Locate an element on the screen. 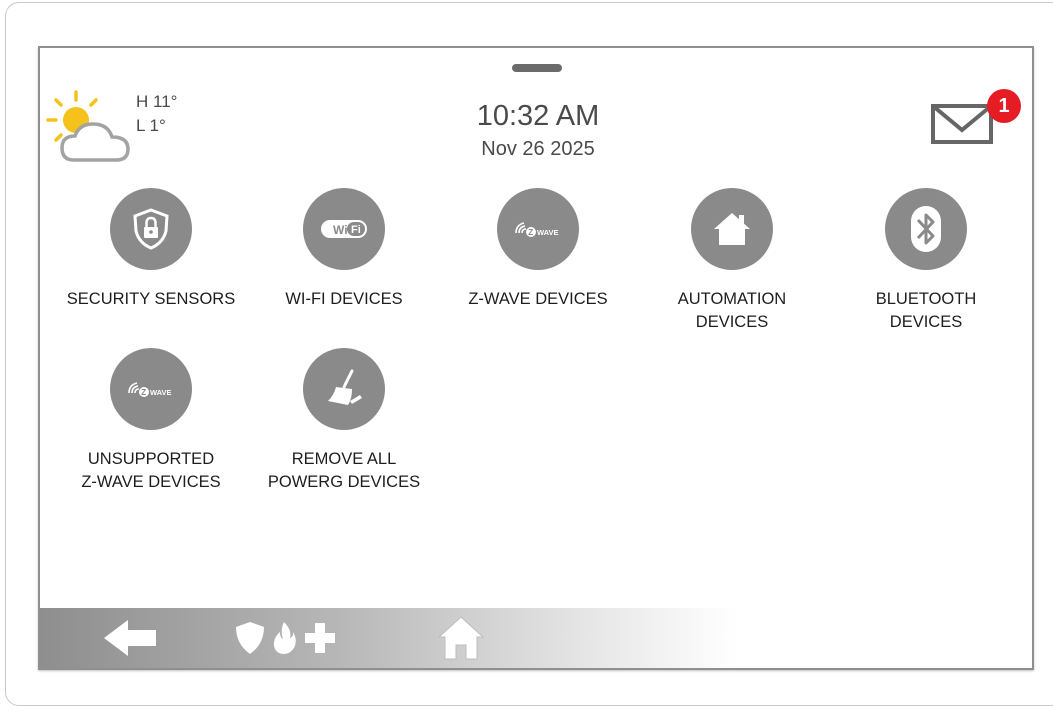 This screenshot has height=712, width=1053. svg-text: Wi is located at coordinates (340, 230).